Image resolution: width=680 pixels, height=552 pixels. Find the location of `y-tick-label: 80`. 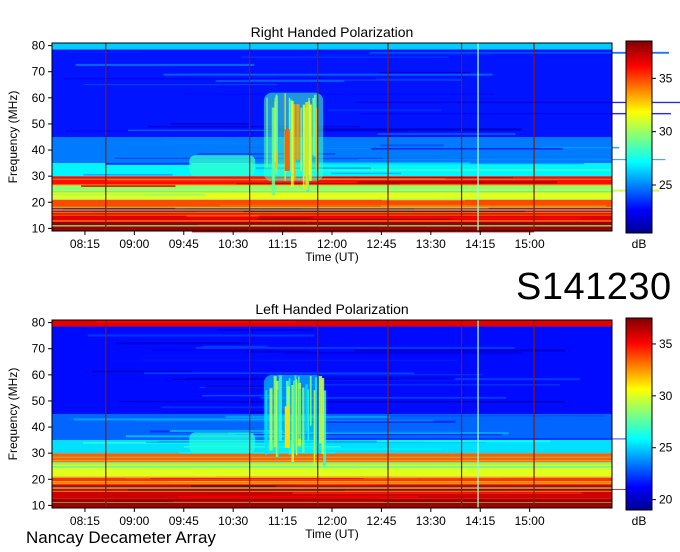

y-tick-label: 80 is located at coordinates (39, 323).